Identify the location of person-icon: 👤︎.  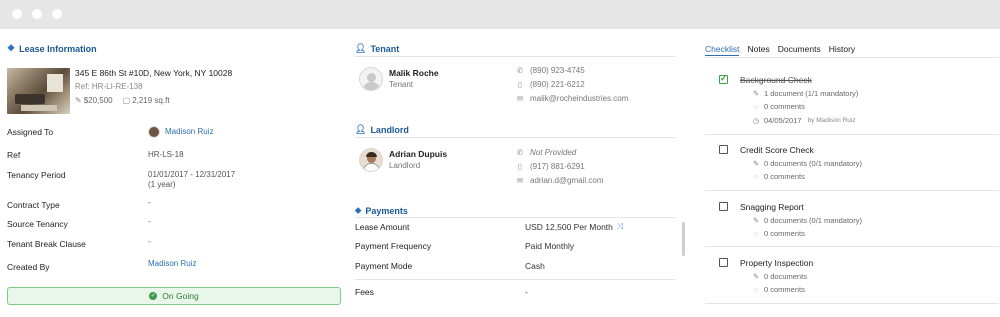
(361, 129).